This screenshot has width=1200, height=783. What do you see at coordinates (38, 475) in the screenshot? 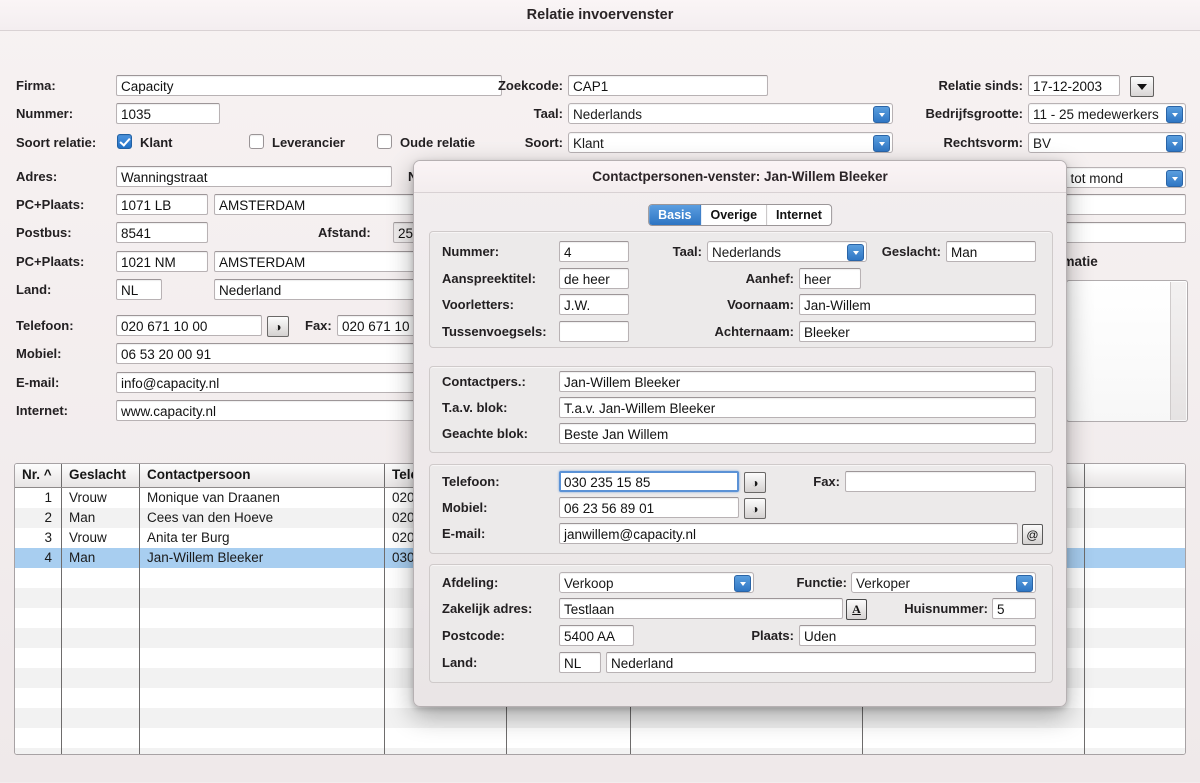
I see `column-header-nr: Nr. ^` at bounding box center [38, 475].